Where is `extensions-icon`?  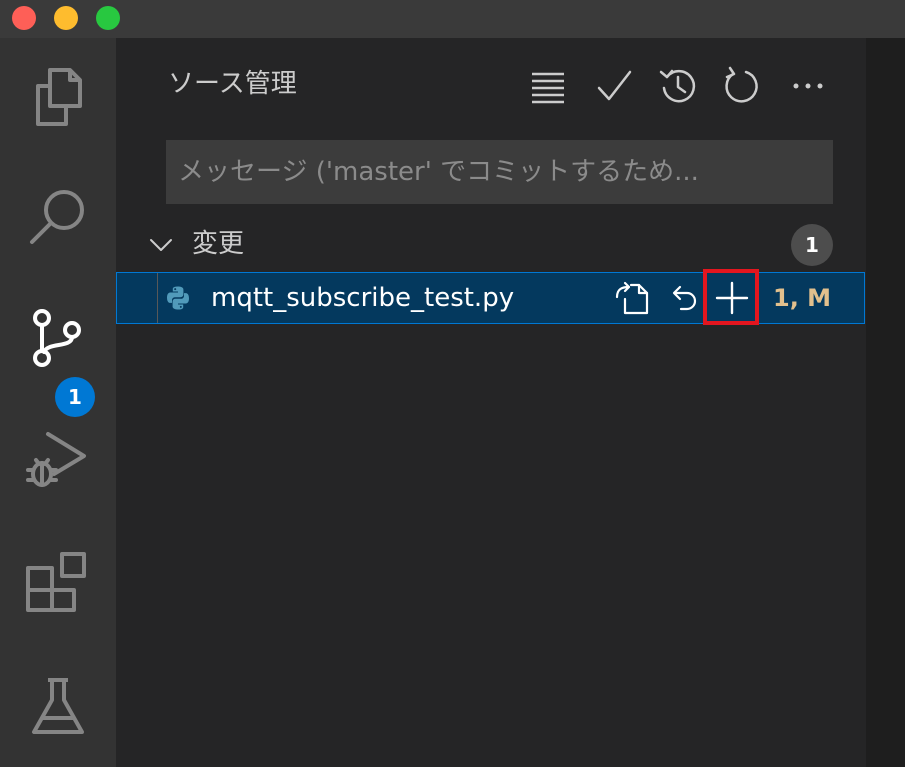 extensions-icon is located at coordinates (58, 584).